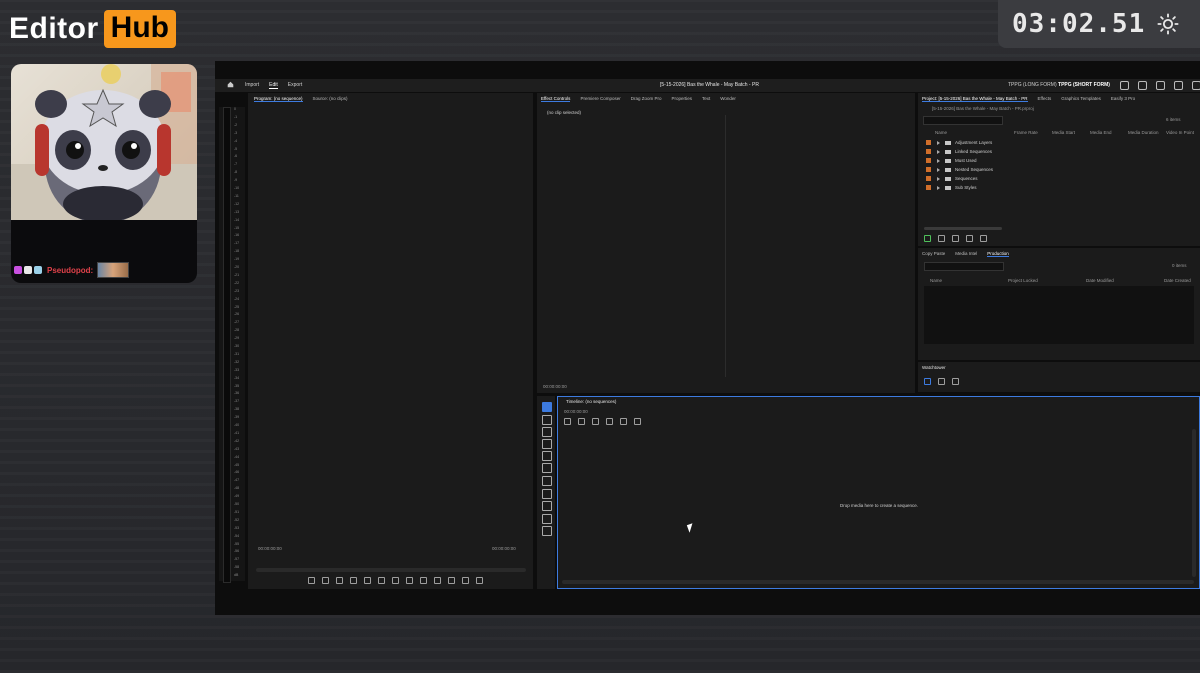 This screenshot has width=1200, height=673. I want to click on nest-icon, so click(567, 421).